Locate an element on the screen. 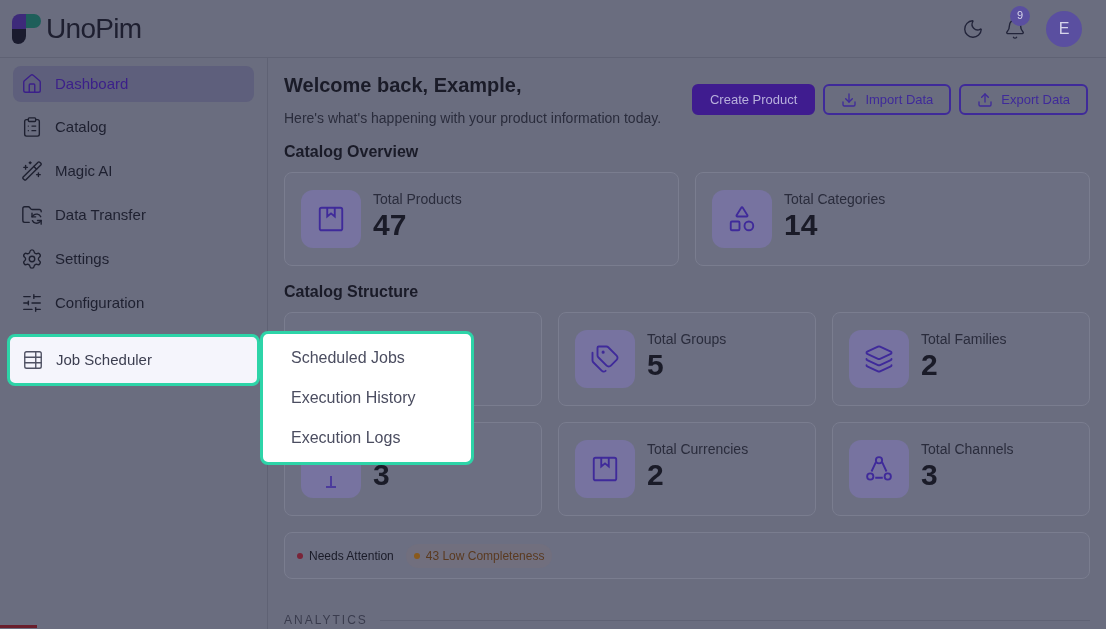  stat-value: 14 is located at coordinates (801, 225).